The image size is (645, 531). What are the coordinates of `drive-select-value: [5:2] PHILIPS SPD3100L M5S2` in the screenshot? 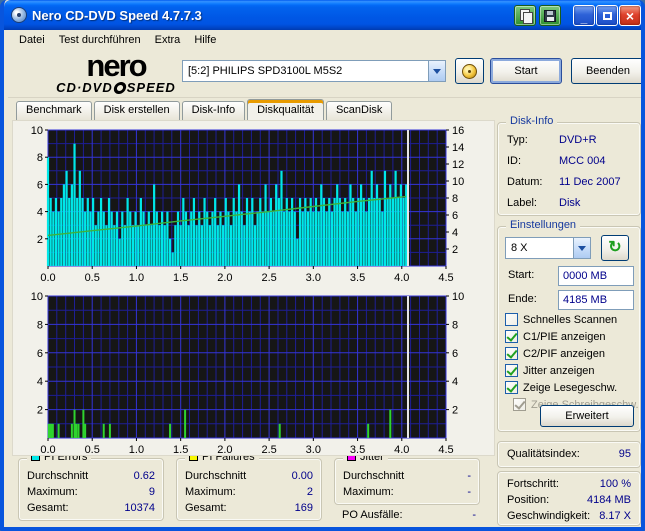 It's located at (265, 71).